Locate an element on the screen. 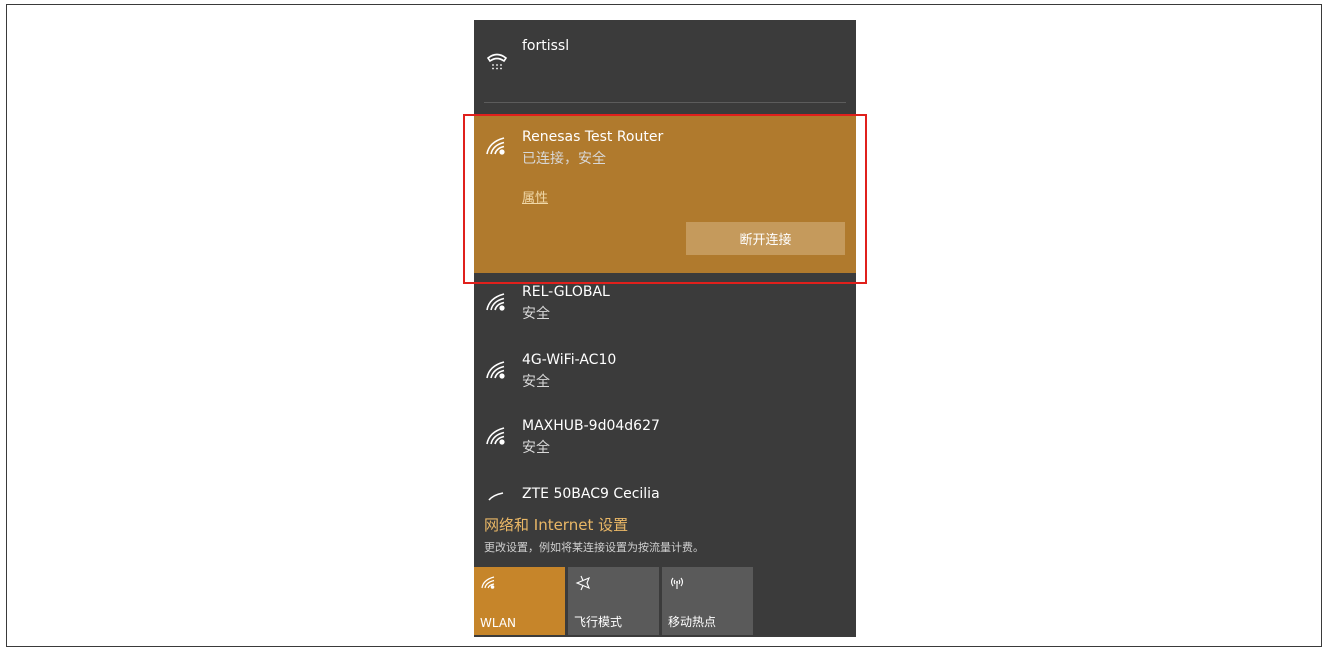  wifi-weak-signal-icon is located at coordinates (497, 499).